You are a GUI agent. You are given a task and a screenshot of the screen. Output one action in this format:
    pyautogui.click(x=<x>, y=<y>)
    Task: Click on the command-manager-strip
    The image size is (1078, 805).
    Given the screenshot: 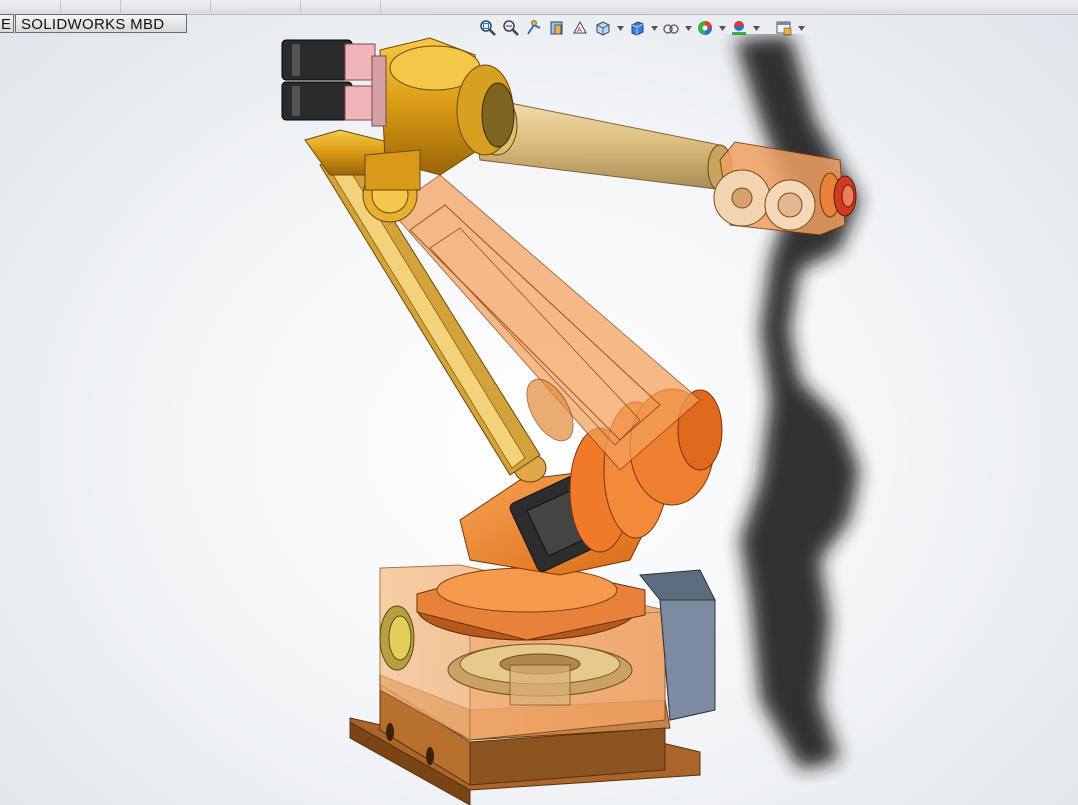 What is the action you would take?
    pyautogui.click(x=539, y=7)
    